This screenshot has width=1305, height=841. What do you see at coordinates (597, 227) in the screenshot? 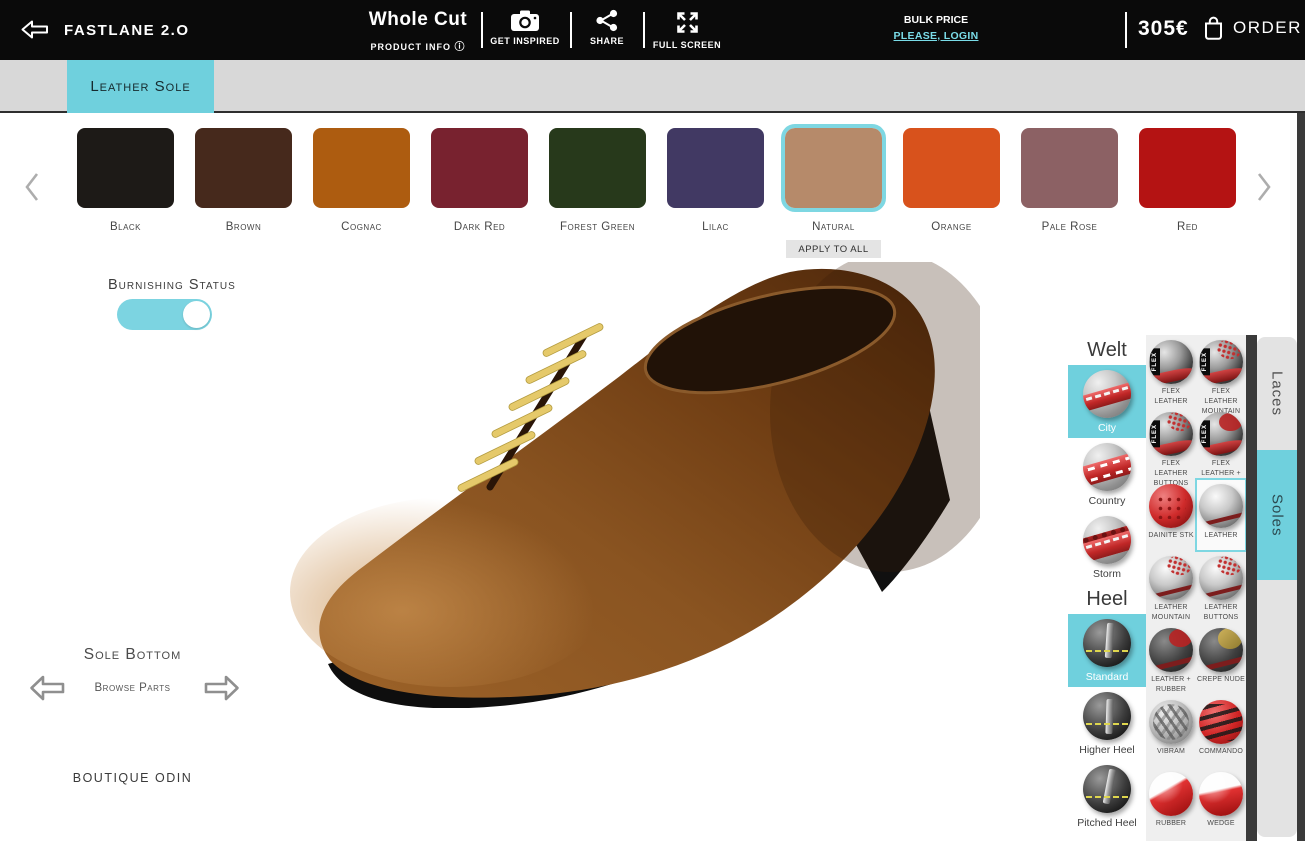
I see `swatch-label: Forest Green` at bounding box center [597, 227].